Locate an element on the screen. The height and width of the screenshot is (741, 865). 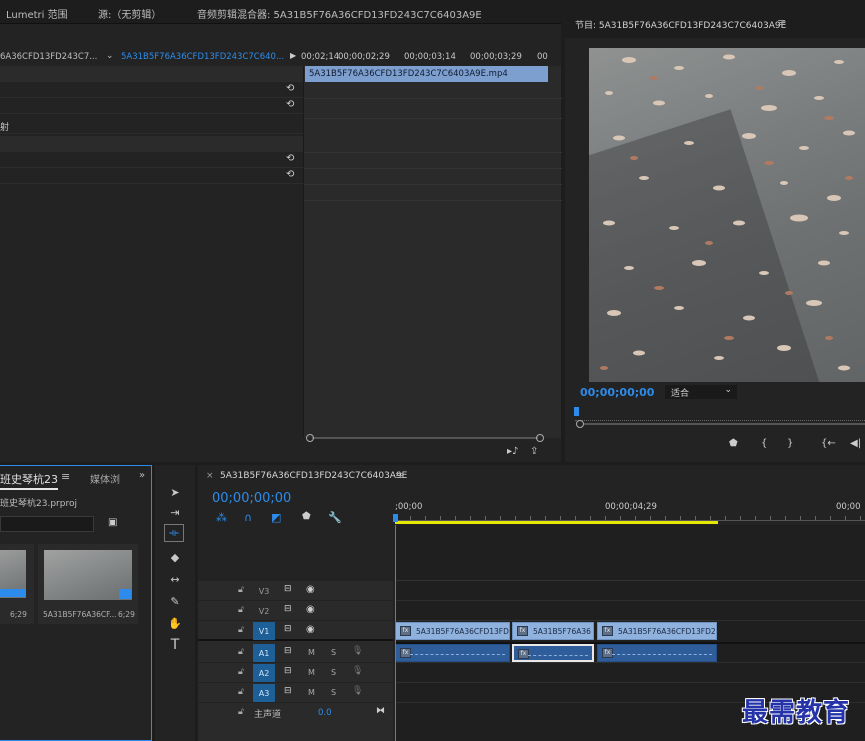
tab-lumetri-scopes: Lumetri 范围 is located at coordinates (37, 13).